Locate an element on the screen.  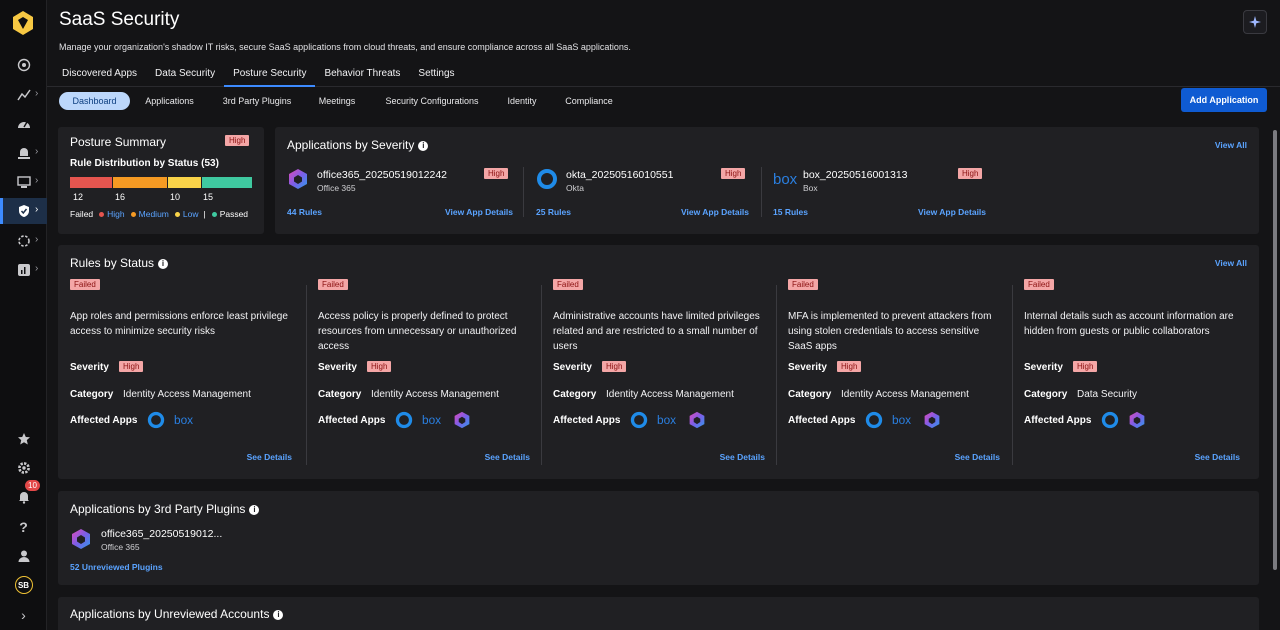
bar-failed-medium is located at coordinates (140, 182).